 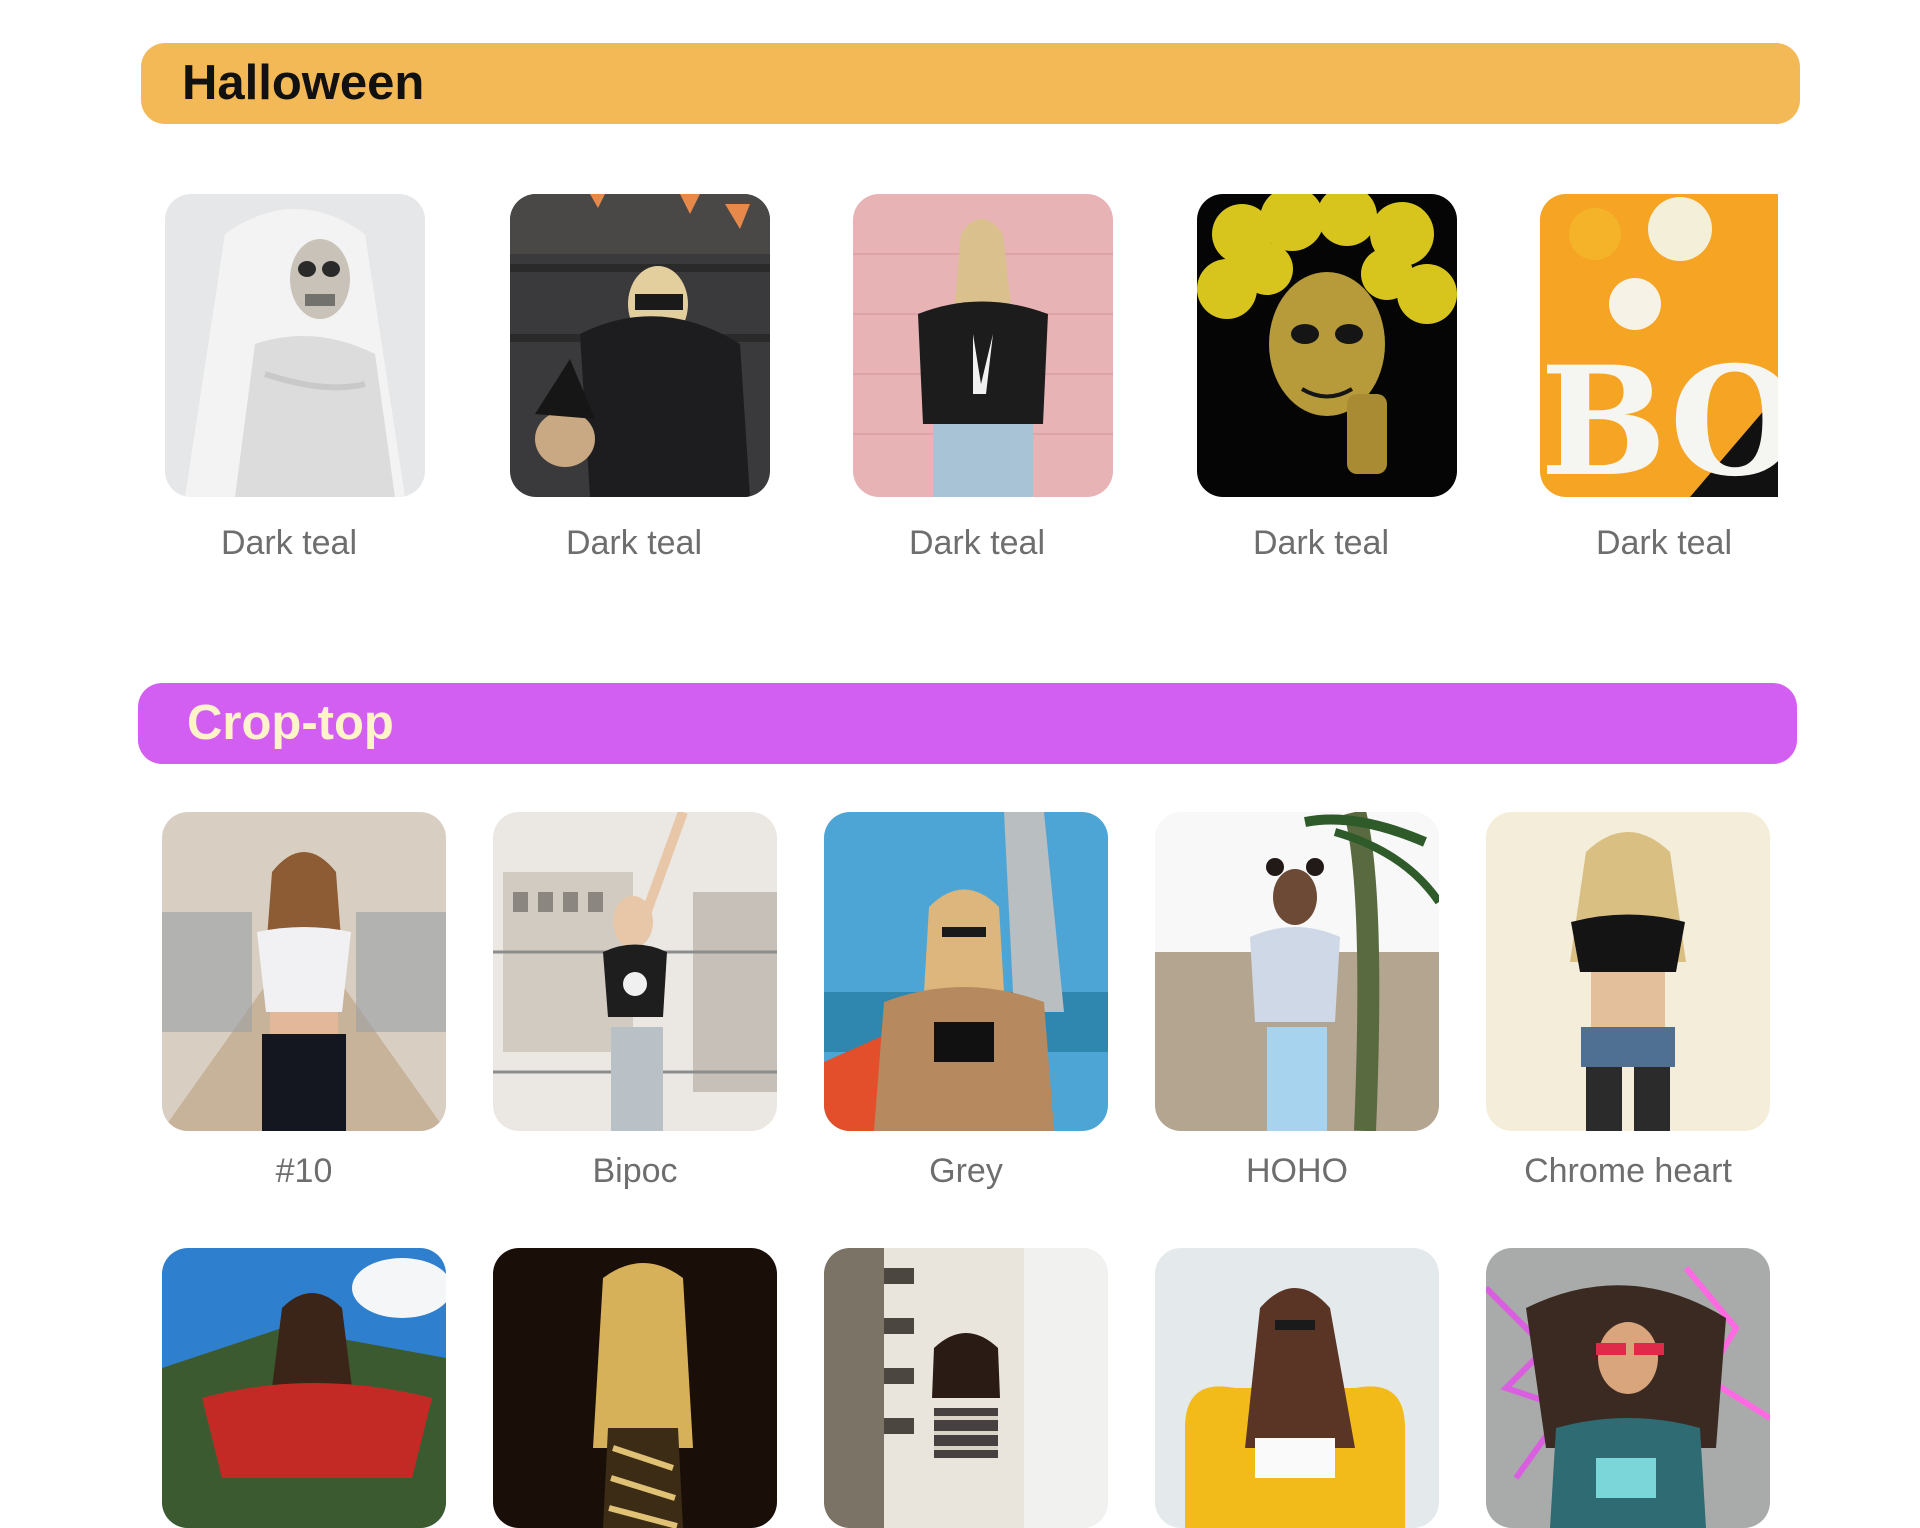 I want to click on crop-card-3: Grey, so click(x=966, y=1007).